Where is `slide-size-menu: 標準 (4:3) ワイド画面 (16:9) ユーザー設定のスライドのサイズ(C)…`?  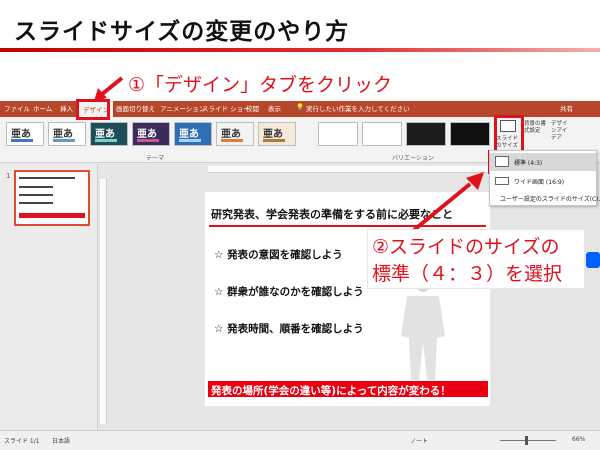 slide-size-menu: 標準 (4:3) ワイド画面 (16:9) ユーザー設定のスライドのサイズ(C)… is located at coordinates (544, 178).